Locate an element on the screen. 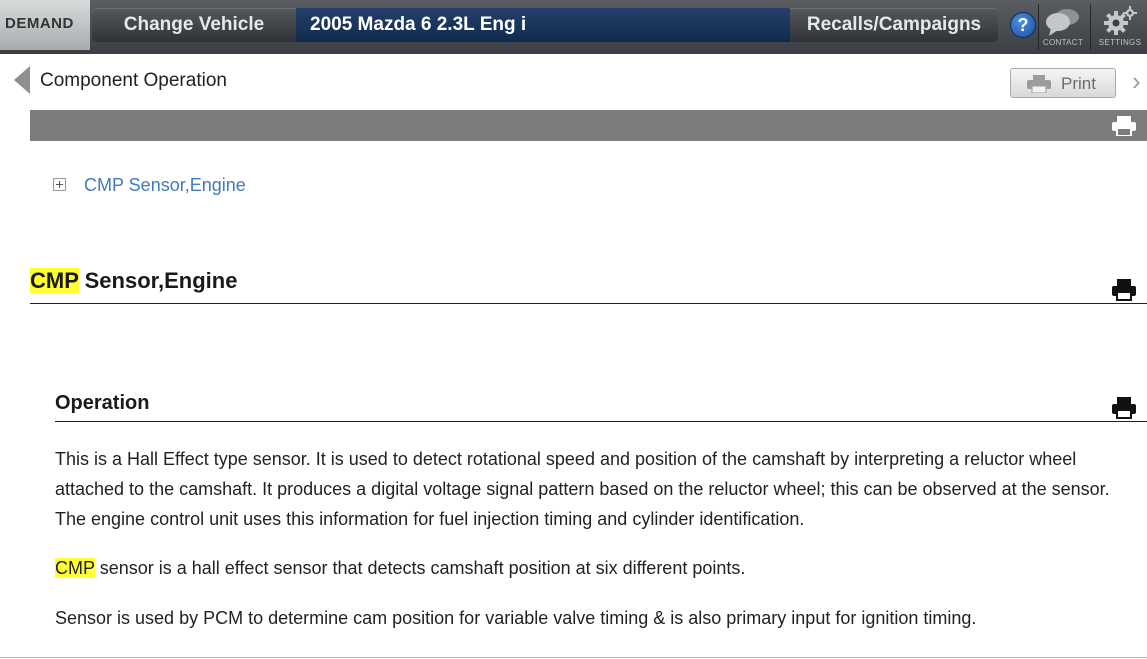 This screenshot has height=659, width=1147. chat-icon is located at coordinates (1062, 22).